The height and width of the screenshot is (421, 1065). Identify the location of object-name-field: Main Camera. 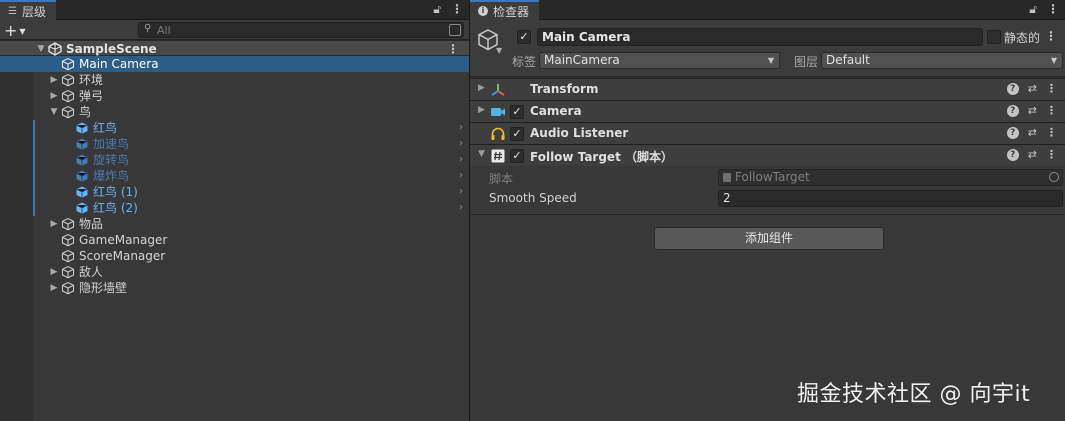
(760, 37).